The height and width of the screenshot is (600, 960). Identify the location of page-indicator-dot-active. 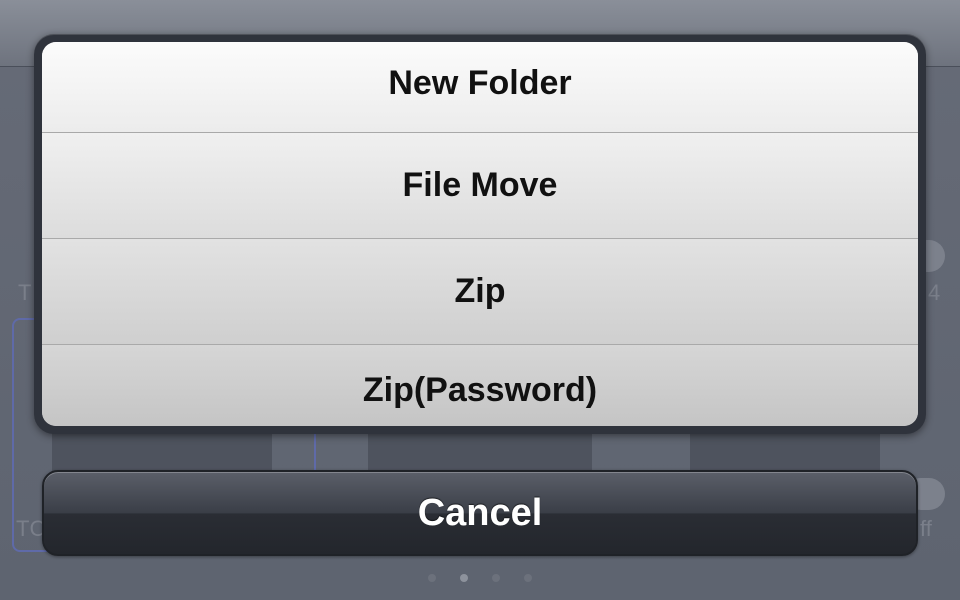
(464, 578).